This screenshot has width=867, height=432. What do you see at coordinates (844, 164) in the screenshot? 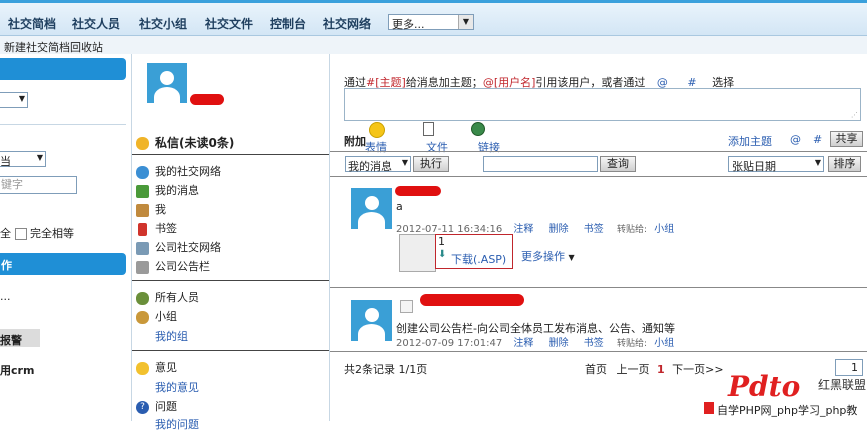
I see `sort-button: 排序` at bounding box center [844, 164].